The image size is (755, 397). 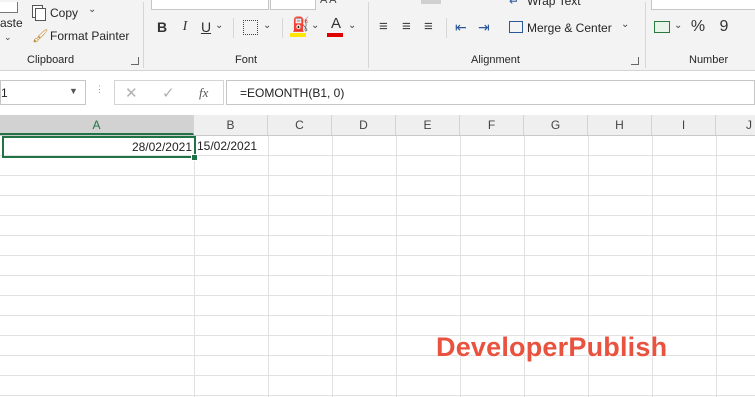 What do you see at coordinates (552, 347) in the screenshot?
I see `watermark: DeveloperPublish` at bounding box center [552, 347].